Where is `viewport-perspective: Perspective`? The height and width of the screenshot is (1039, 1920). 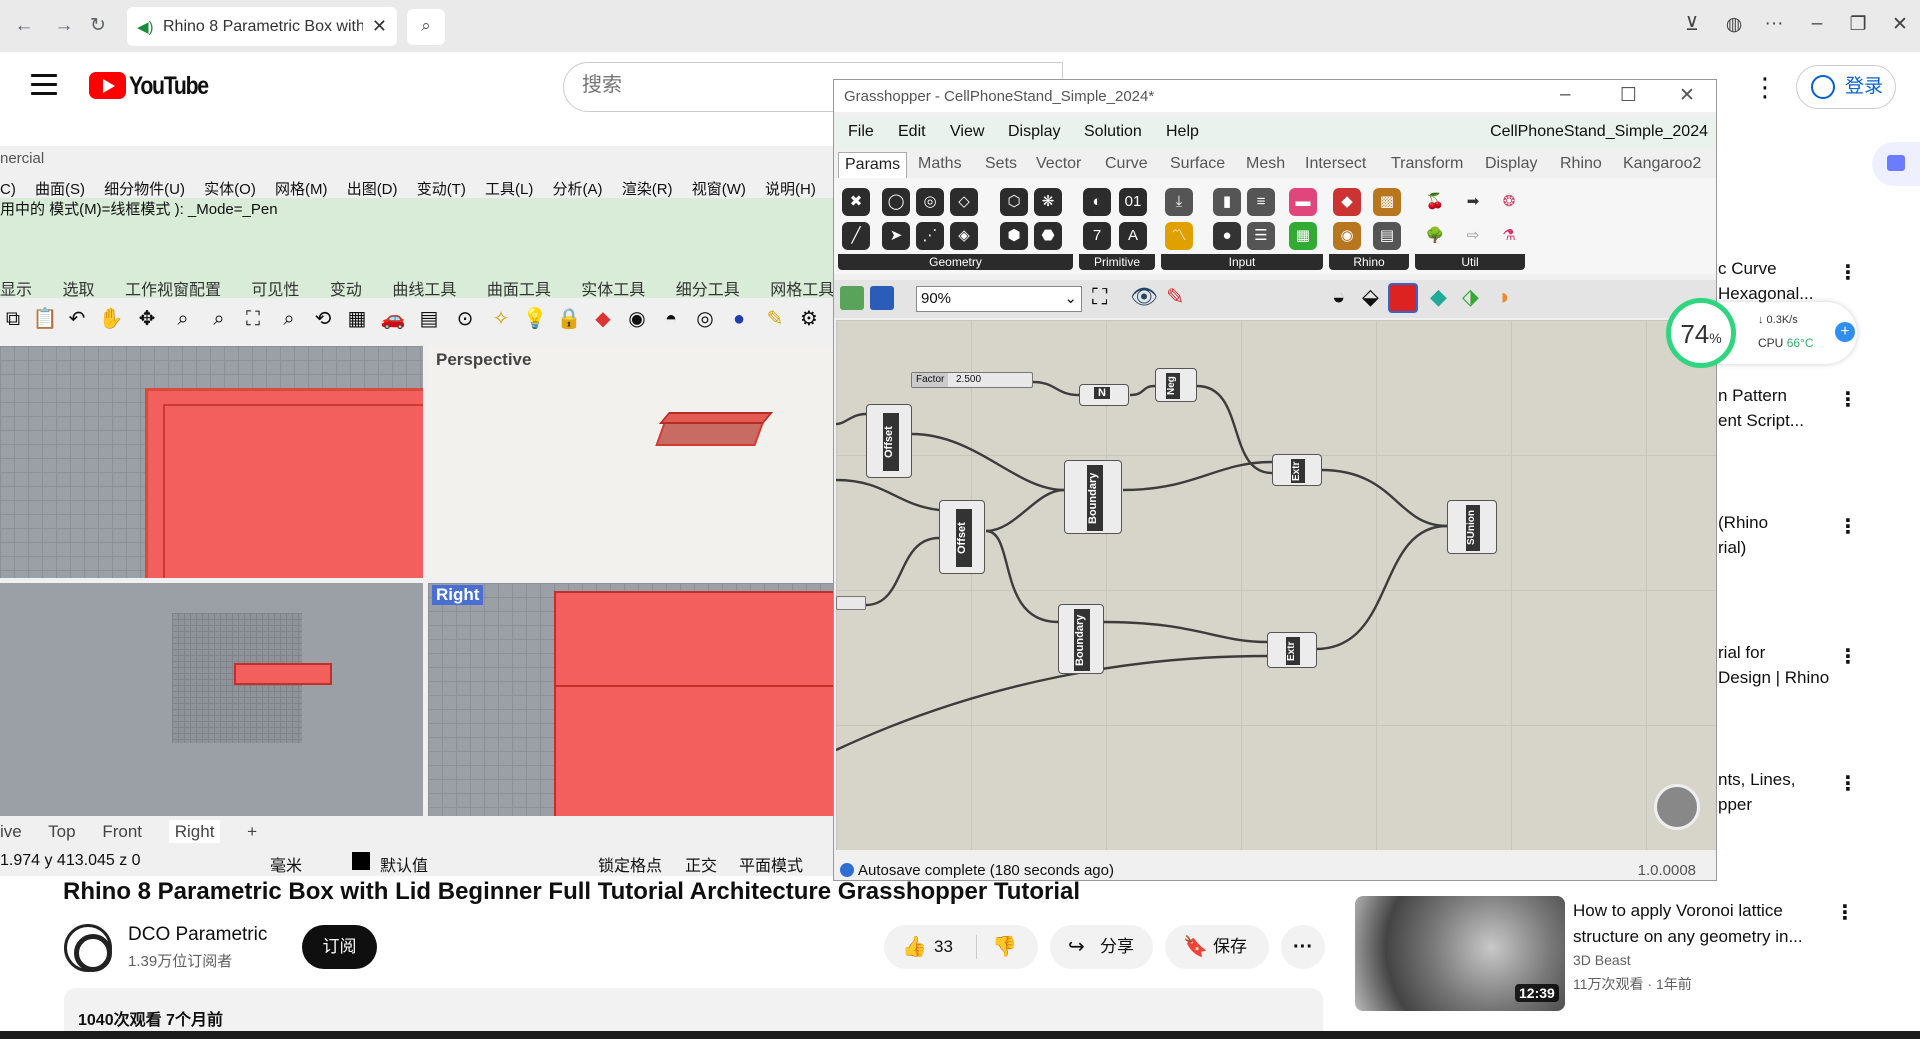
viewport-perspective: Perspective is located at coordinates (631, 462).